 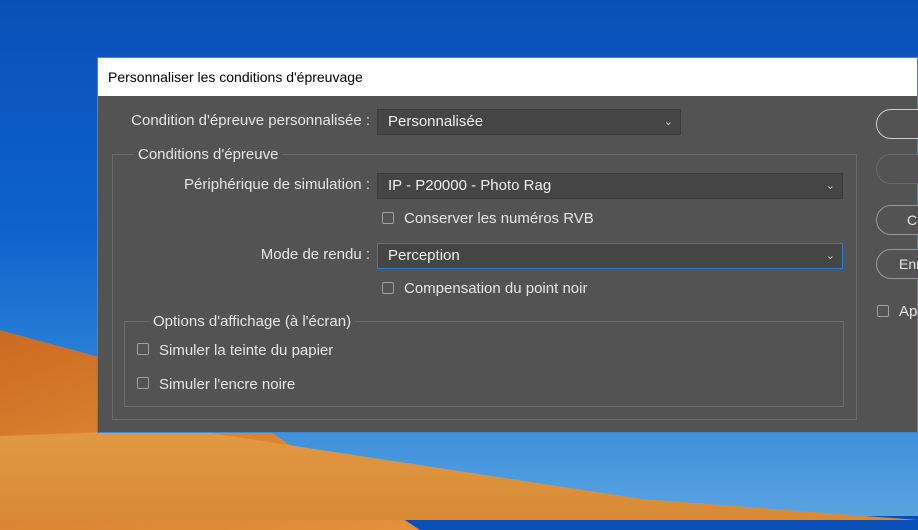 What do you see at coordinates (436, 121) in the screenshot?
I see `custom-proof-value: Personnalisée` at bounding box center [436, 121].